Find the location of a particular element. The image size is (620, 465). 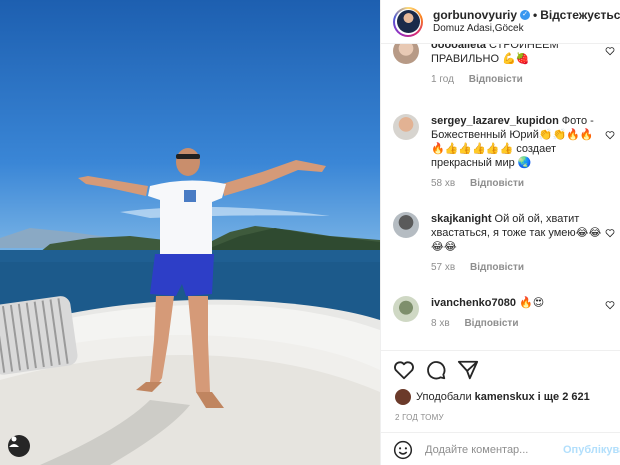

comment-bubble-icon is located at coordinates (436, 370).